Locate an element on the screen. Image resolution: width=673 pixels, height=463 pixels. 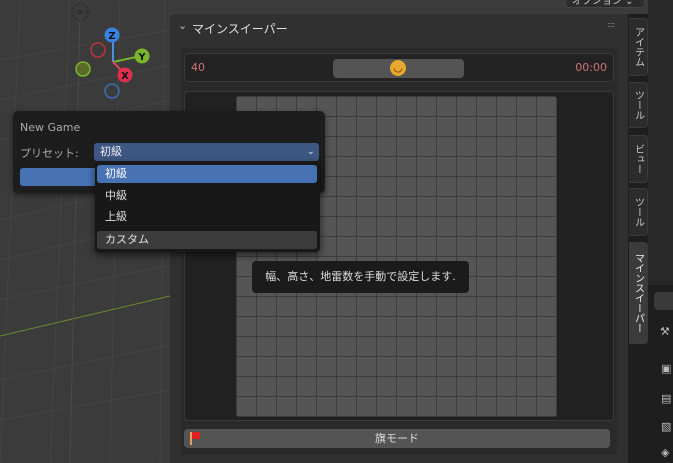
chevron-down-icon: ⌄ is located at coordinates (310, 151).